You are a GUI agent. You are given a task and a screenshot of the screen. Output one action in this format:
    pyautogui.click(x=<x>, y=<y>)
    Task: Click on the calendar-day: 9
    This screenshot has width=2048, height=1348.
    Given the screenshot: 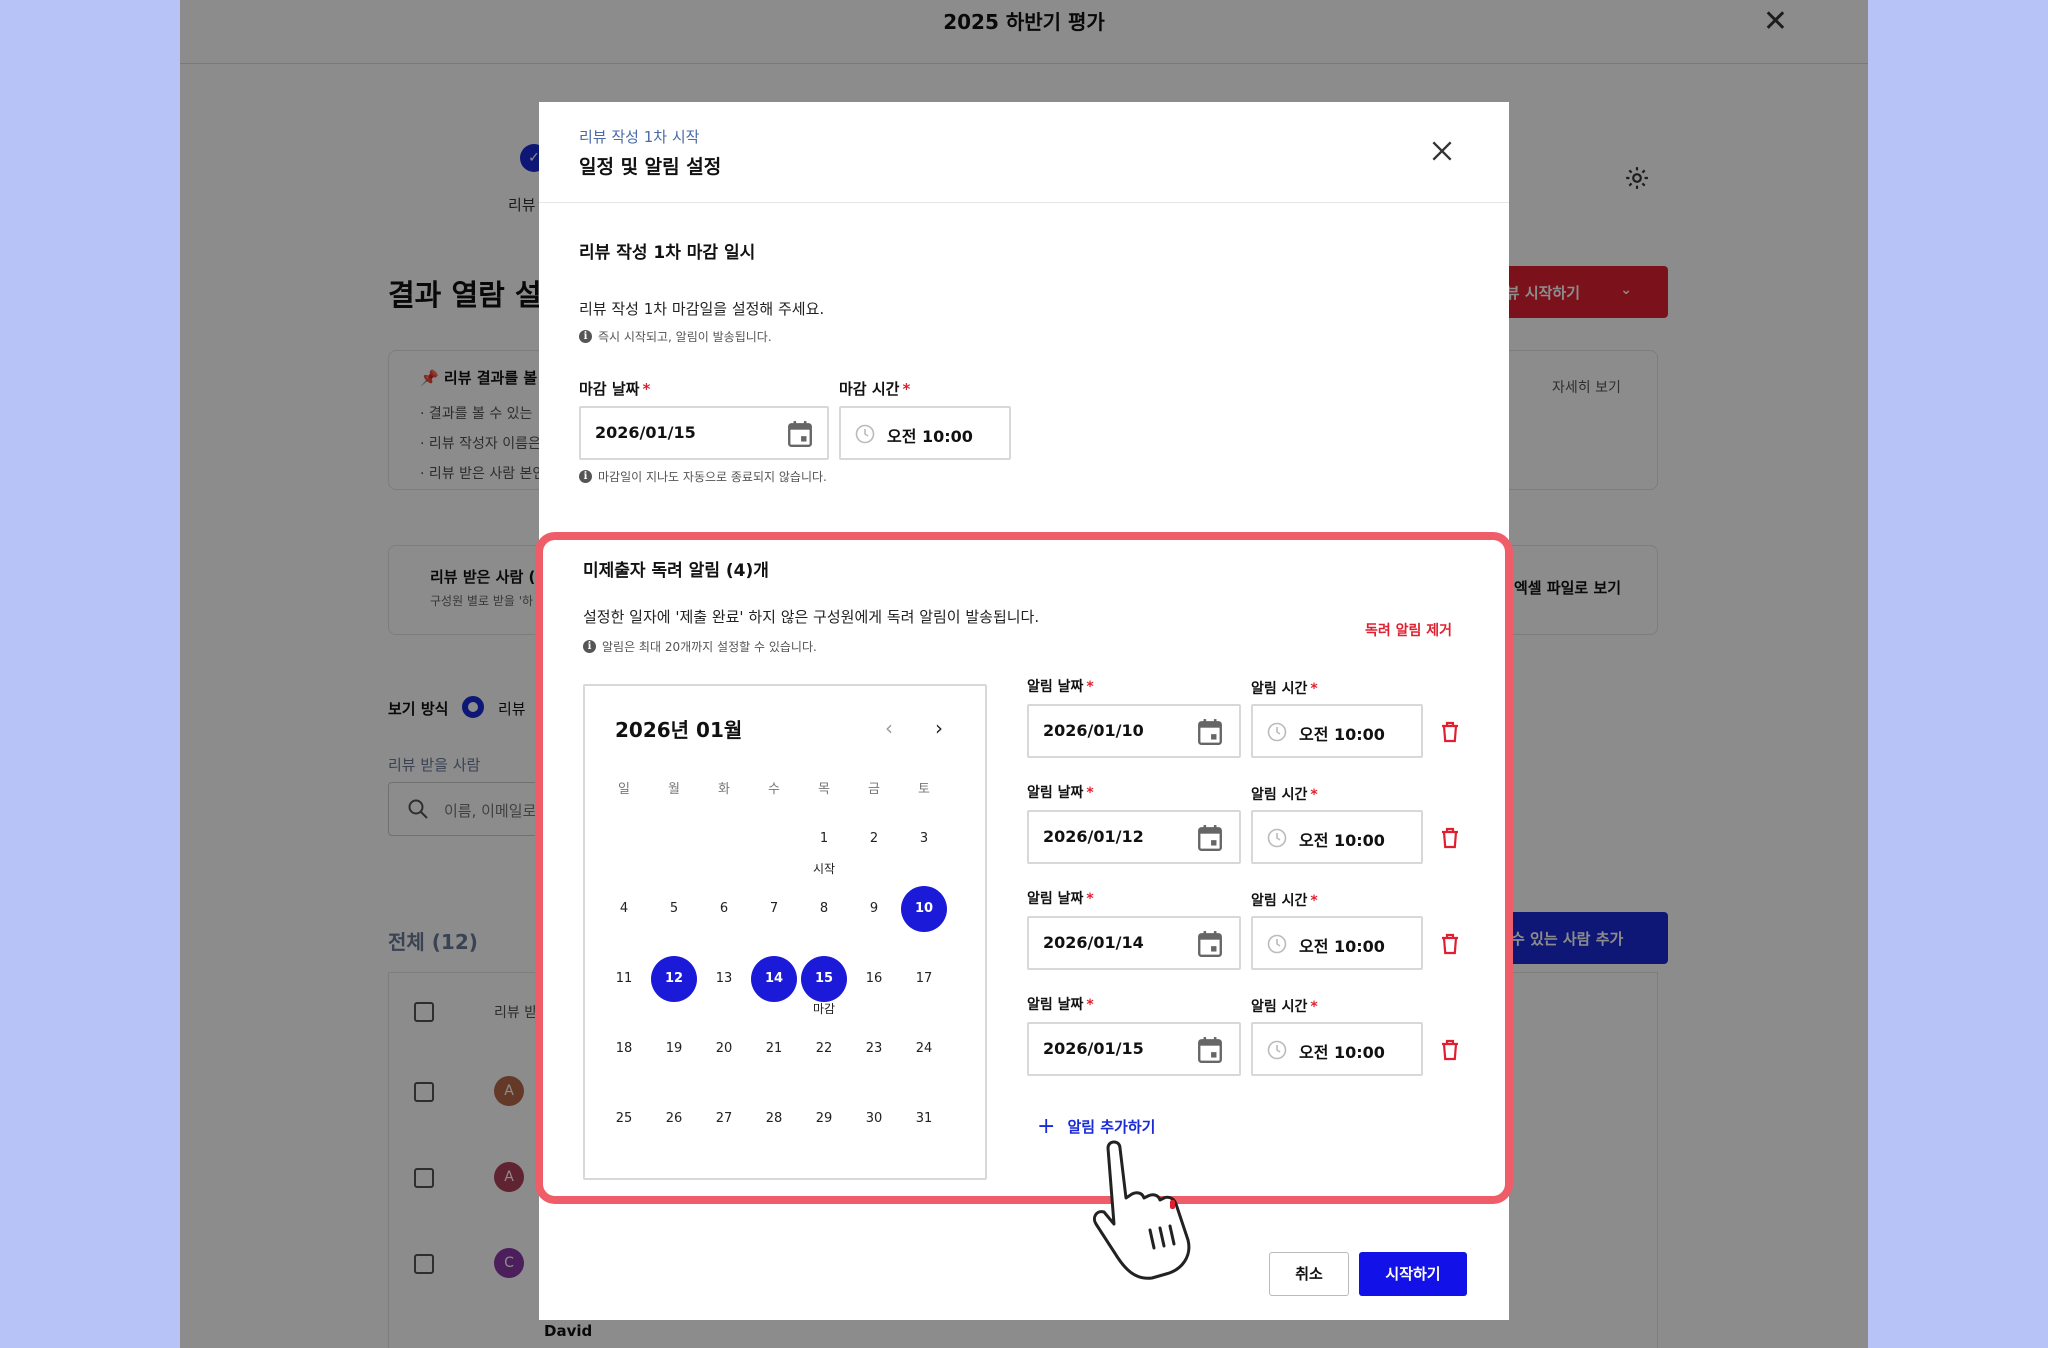 What is the action you would take?
    pyautogui.click(x=874, y=909)
    